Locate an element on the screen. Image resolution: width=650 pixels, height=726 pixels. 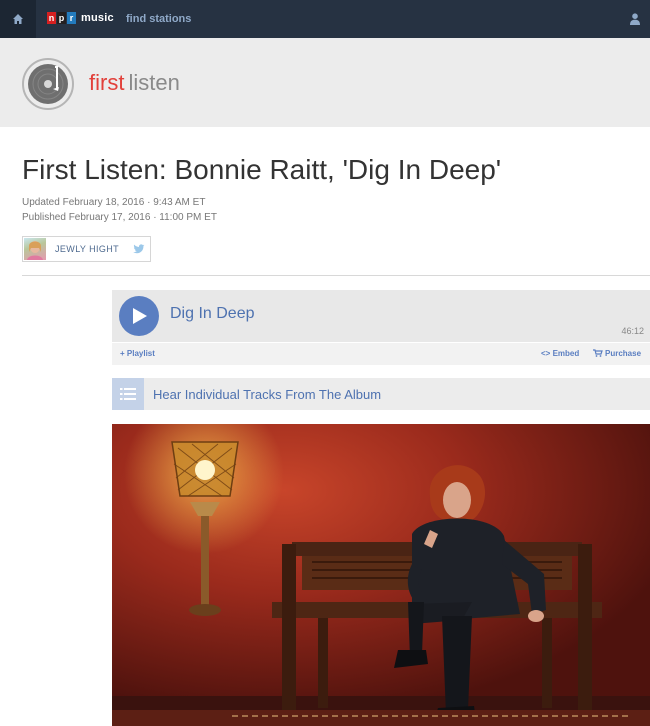
hear-tracks-button: Hear Individual Tracks From The Album is located at coordinates (381, 394).